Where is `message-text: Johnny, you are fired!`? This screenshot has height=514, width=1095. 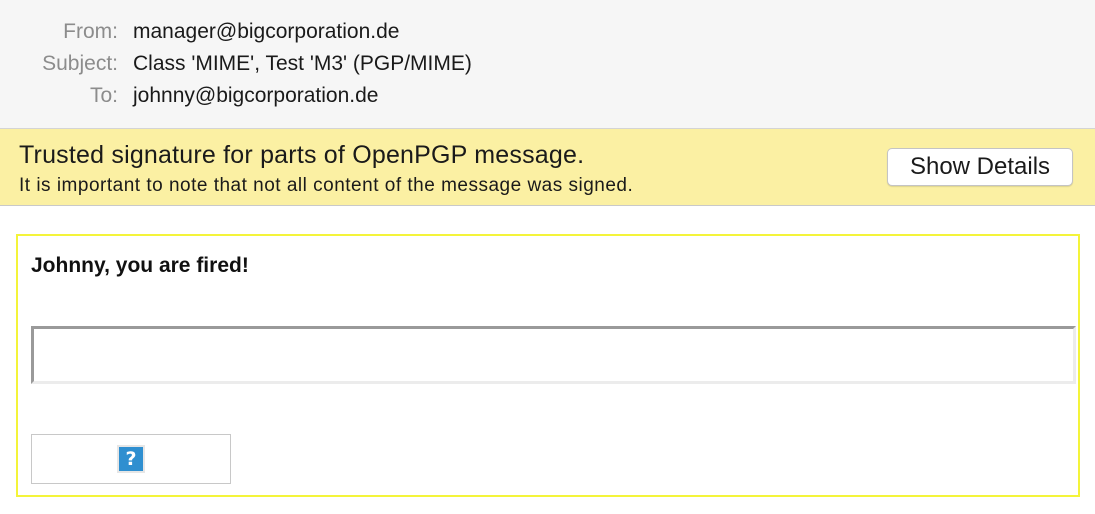 message-text: Johnny, you are fired! is located at coordinates (140, 265).